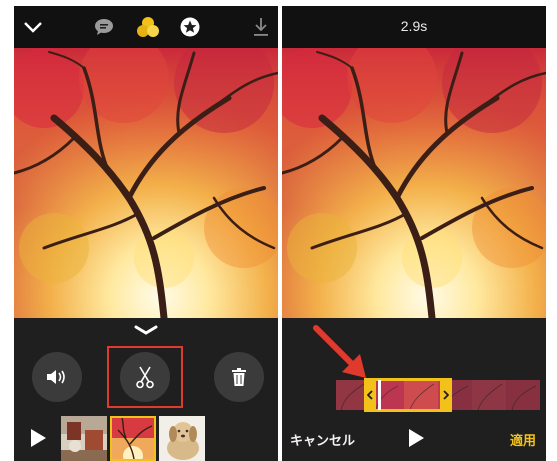 Image resolution: width=557 pixels, height=461 pixels. What do you see at coordinates (261, 27) in the screenshot?
I see `download-icon` at bounding box center [261, 27].